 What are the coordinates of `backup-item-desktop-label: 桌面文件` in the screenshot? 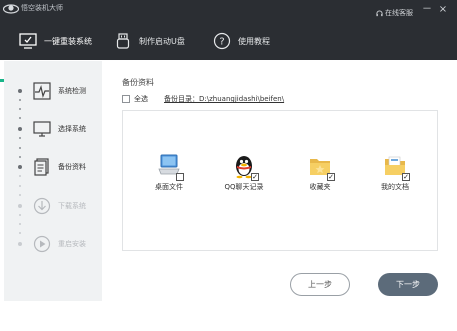 It's located at (169, 187).